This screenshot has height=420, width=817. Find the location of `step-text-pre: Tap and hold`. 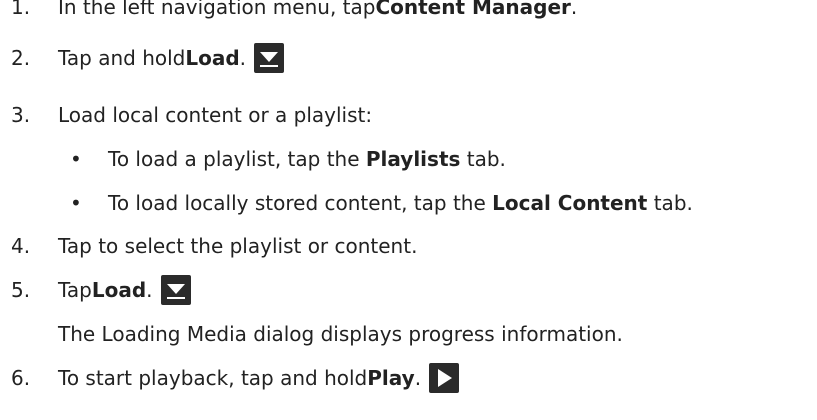

step-text-pre: Tap and hold is located at coordinates (122, 58).